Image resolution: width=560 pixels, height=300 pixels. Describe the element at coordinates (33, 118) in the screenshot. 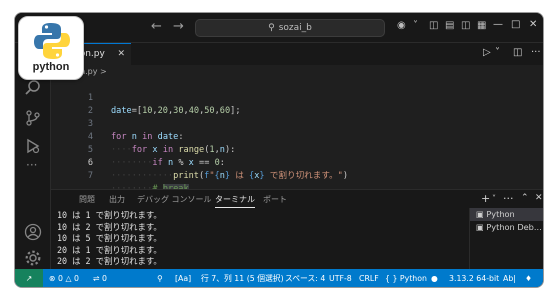

I see `source-control-icon` at that location.